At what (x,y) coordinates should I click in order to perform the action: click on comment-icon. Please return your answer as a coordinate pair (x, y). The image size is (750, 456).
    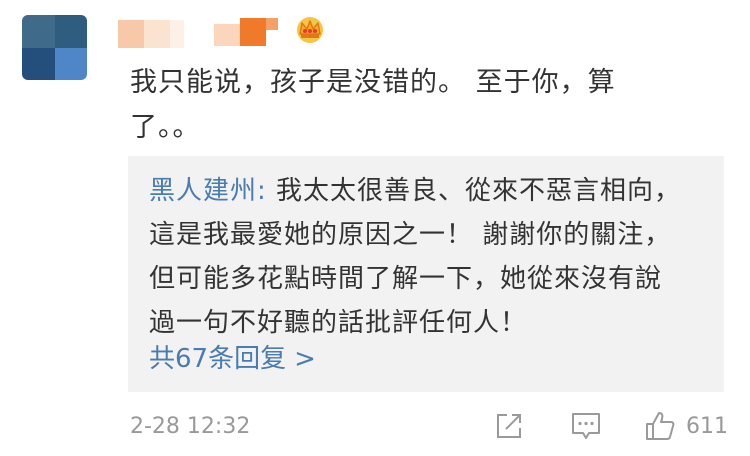
    Looking at the image, I should click on (586, 426).